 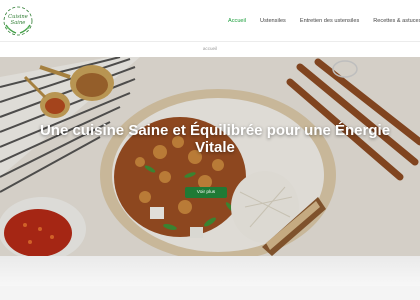 I want to click on breadcrumb-bar: accueil, so click(x=210, y=49).